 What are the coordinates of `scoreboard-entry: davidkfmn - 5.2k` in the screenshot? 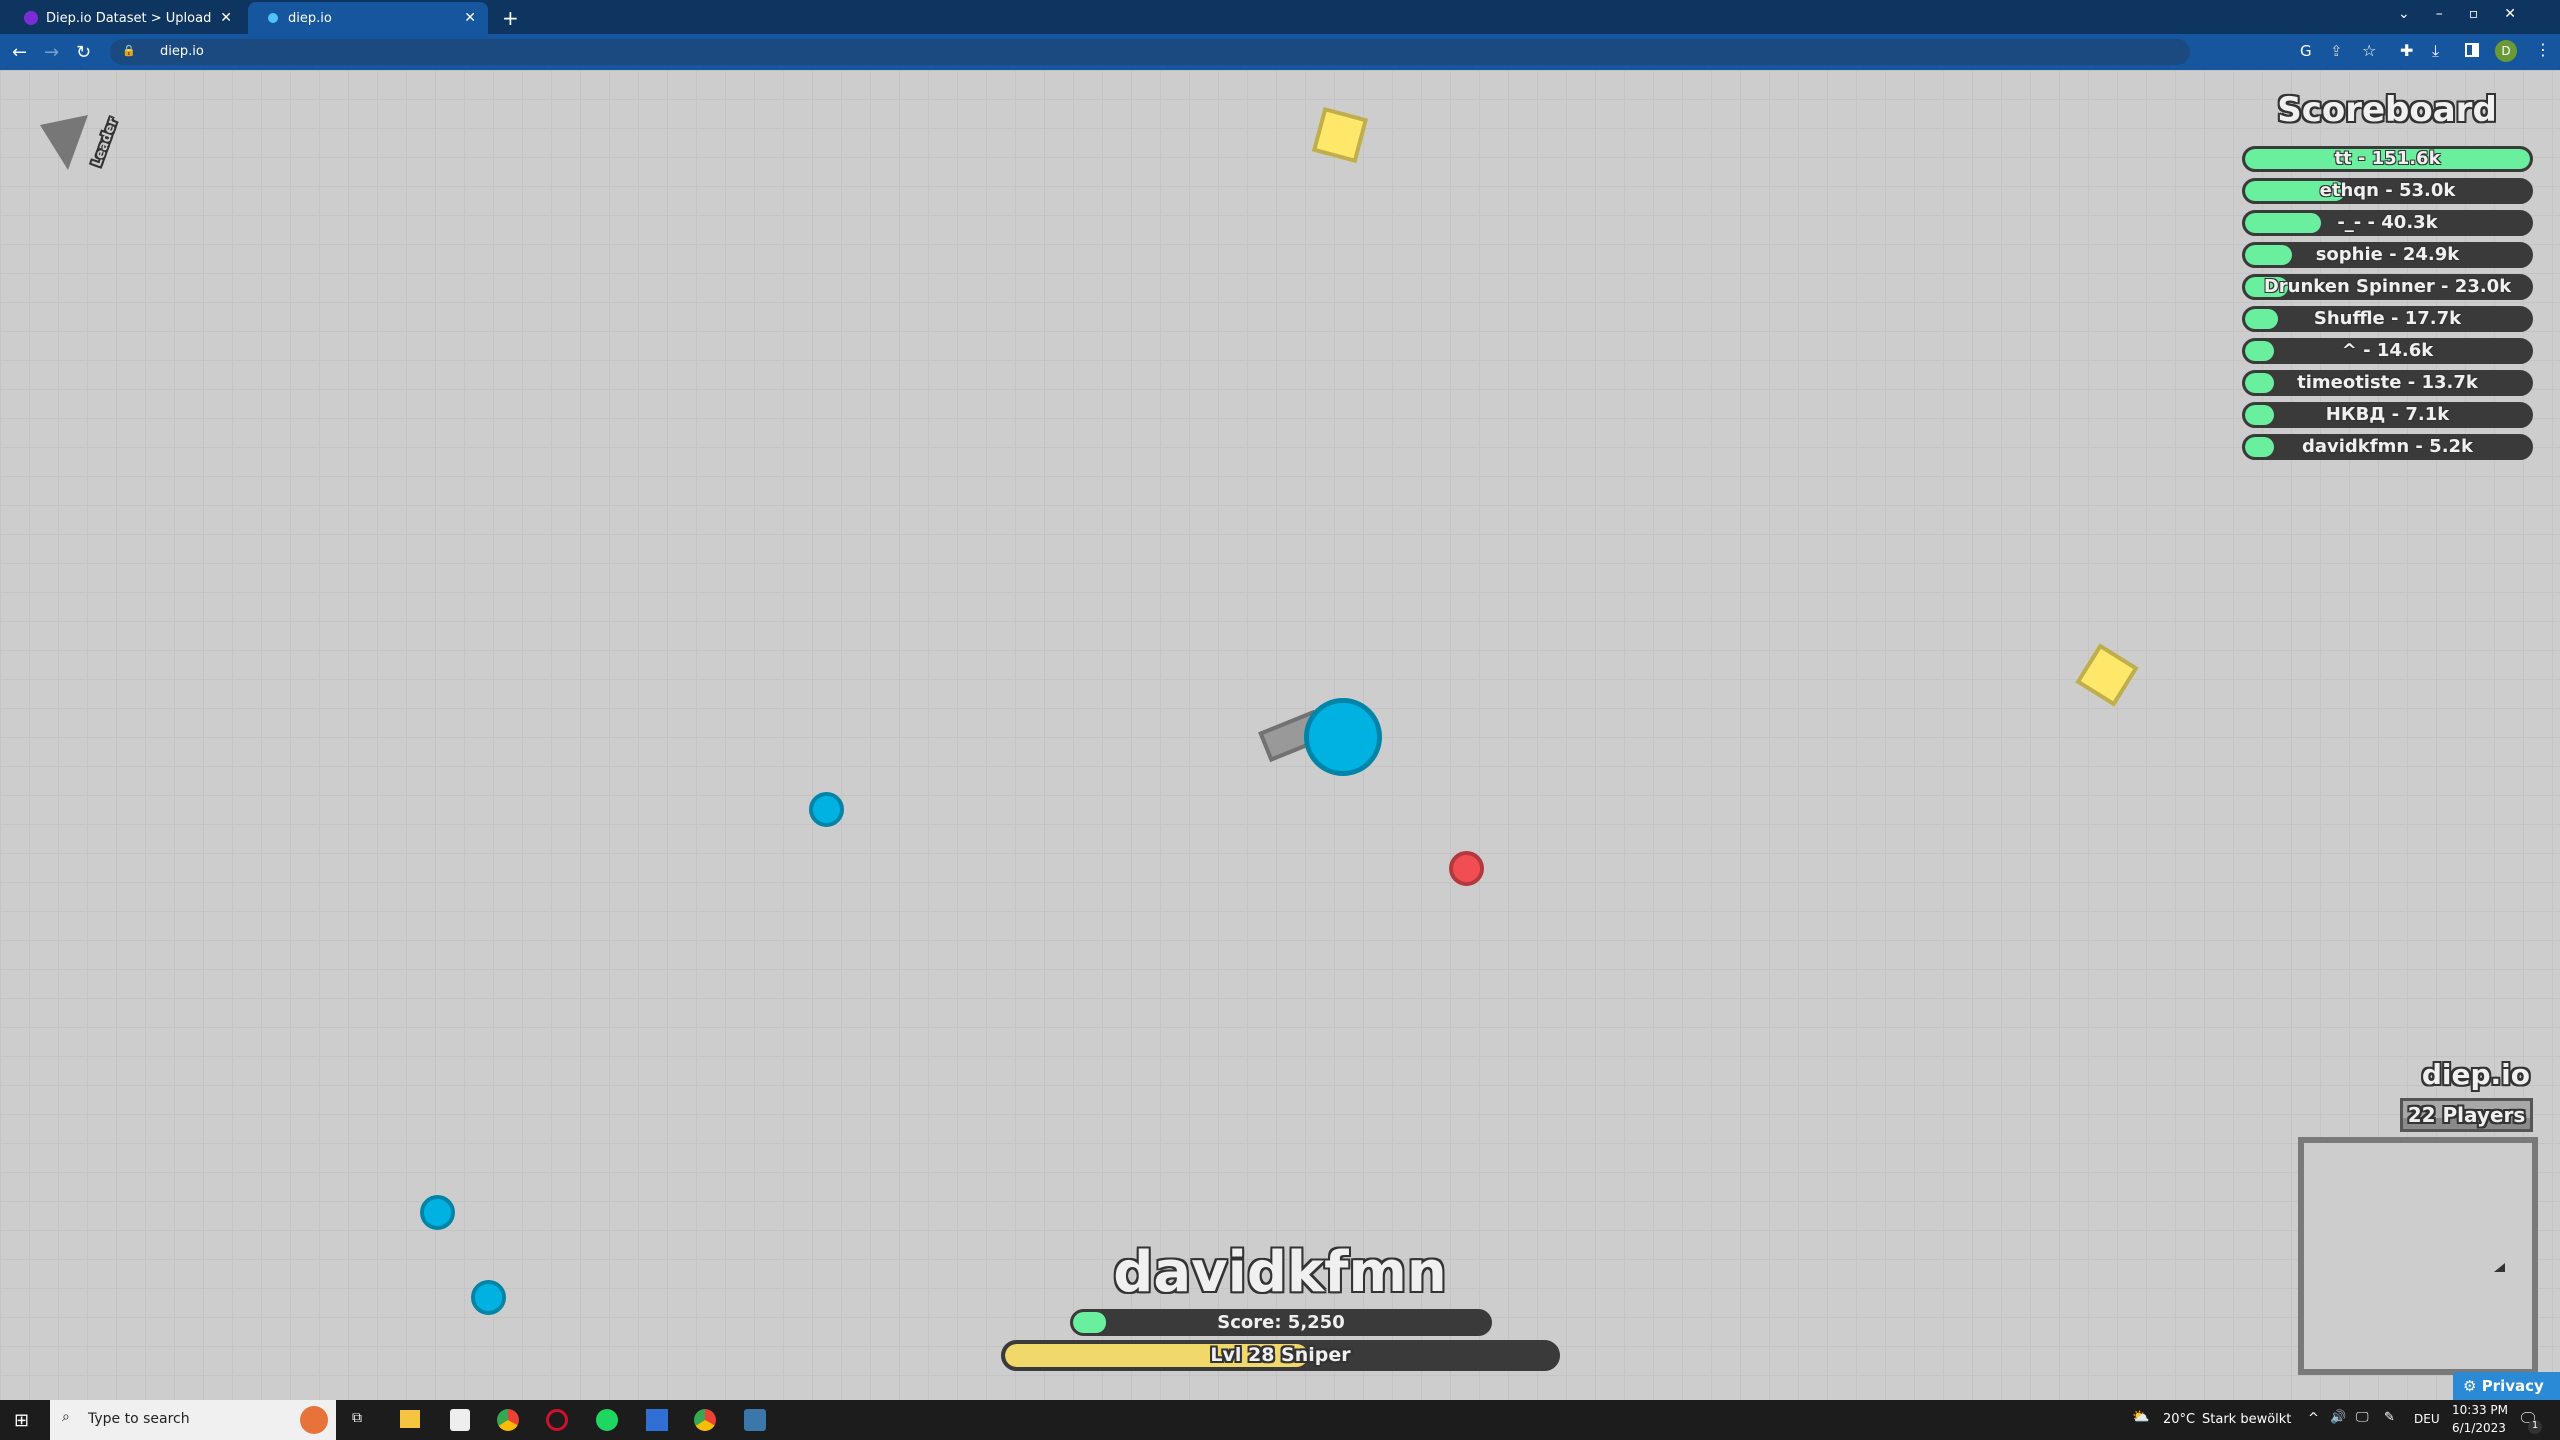 It's located at (2387, 447).